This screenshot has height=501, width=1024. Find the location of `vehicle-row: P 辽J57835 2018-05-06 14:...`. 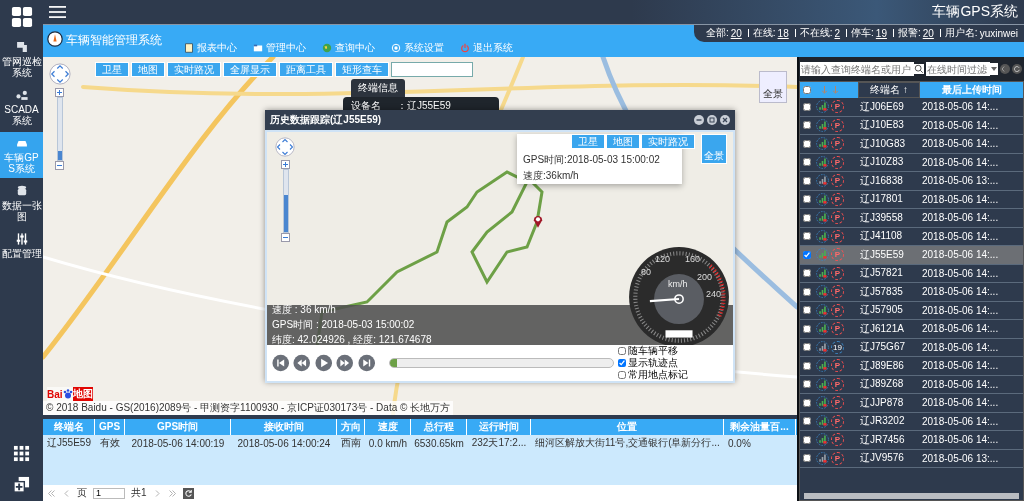

vehicle-row: P 辽J57835 2018-05-06 14:... is located at coordinates (911, 292).